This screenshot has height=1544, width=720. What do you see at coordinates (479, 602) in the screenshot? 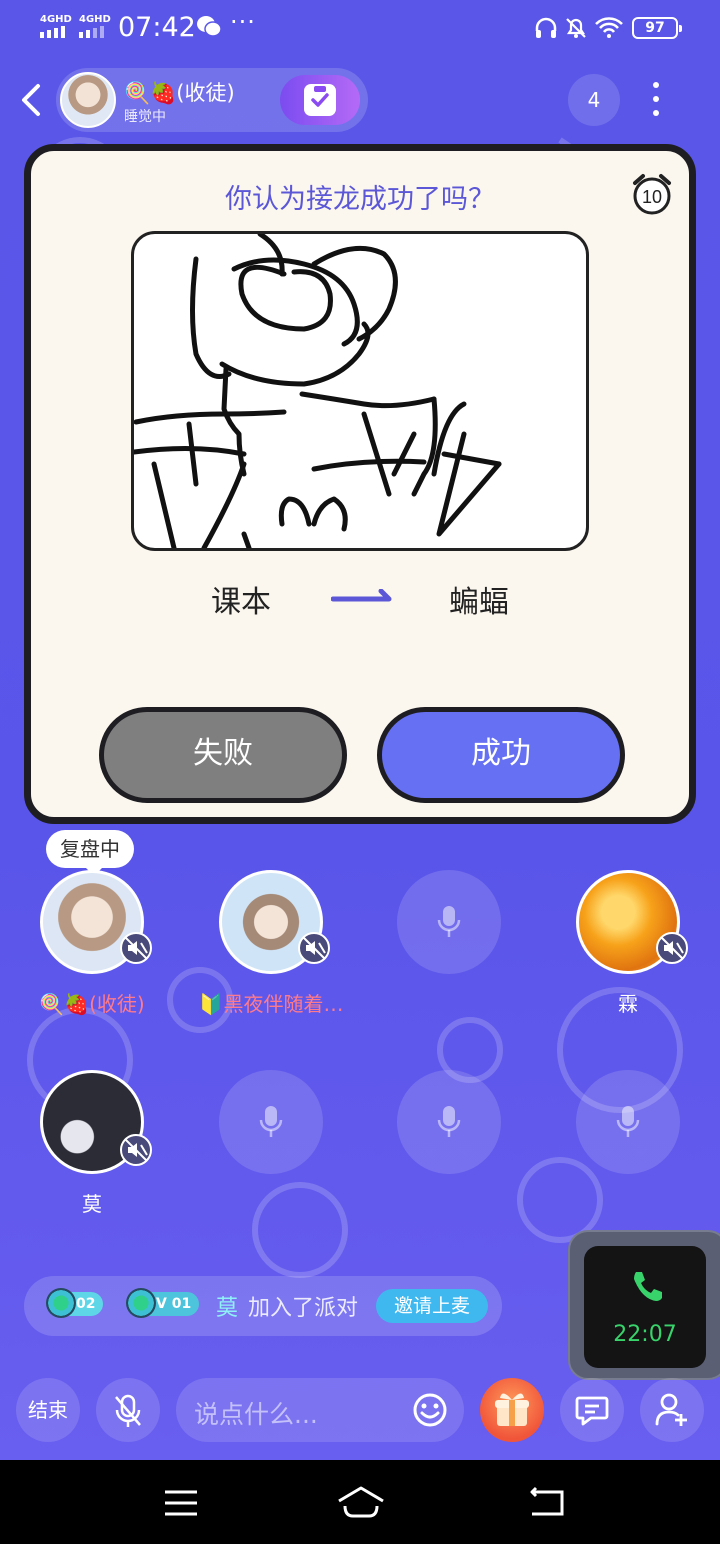
I see `word-to: 蝙蝠` at bounding box center [479, 602].